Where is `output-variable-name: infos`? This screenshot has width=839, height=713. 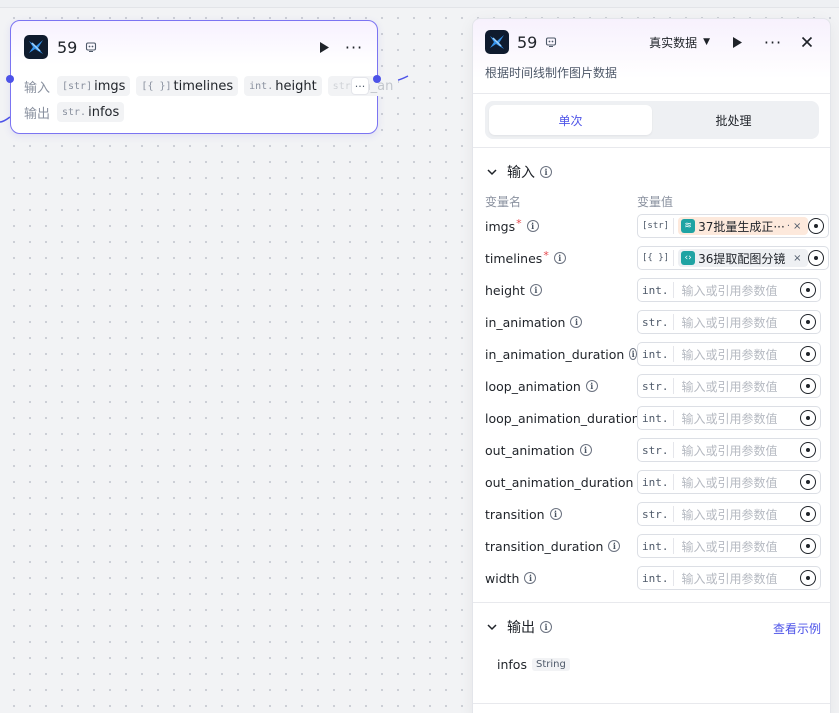
output-variable-name: infos is located at coordinates (512, 664).